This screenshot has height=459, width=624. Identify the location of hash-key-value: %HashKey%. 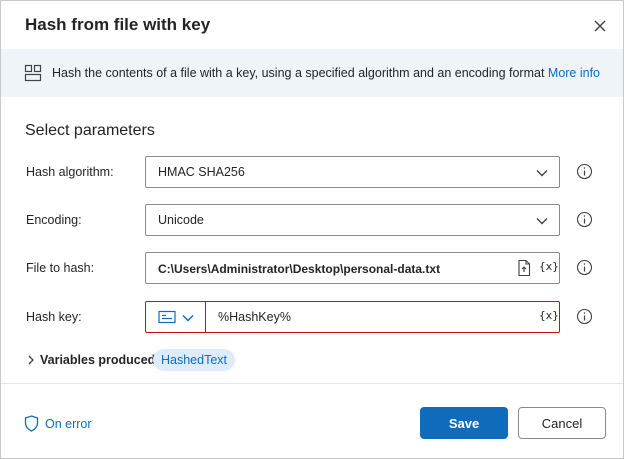
(254, 317).